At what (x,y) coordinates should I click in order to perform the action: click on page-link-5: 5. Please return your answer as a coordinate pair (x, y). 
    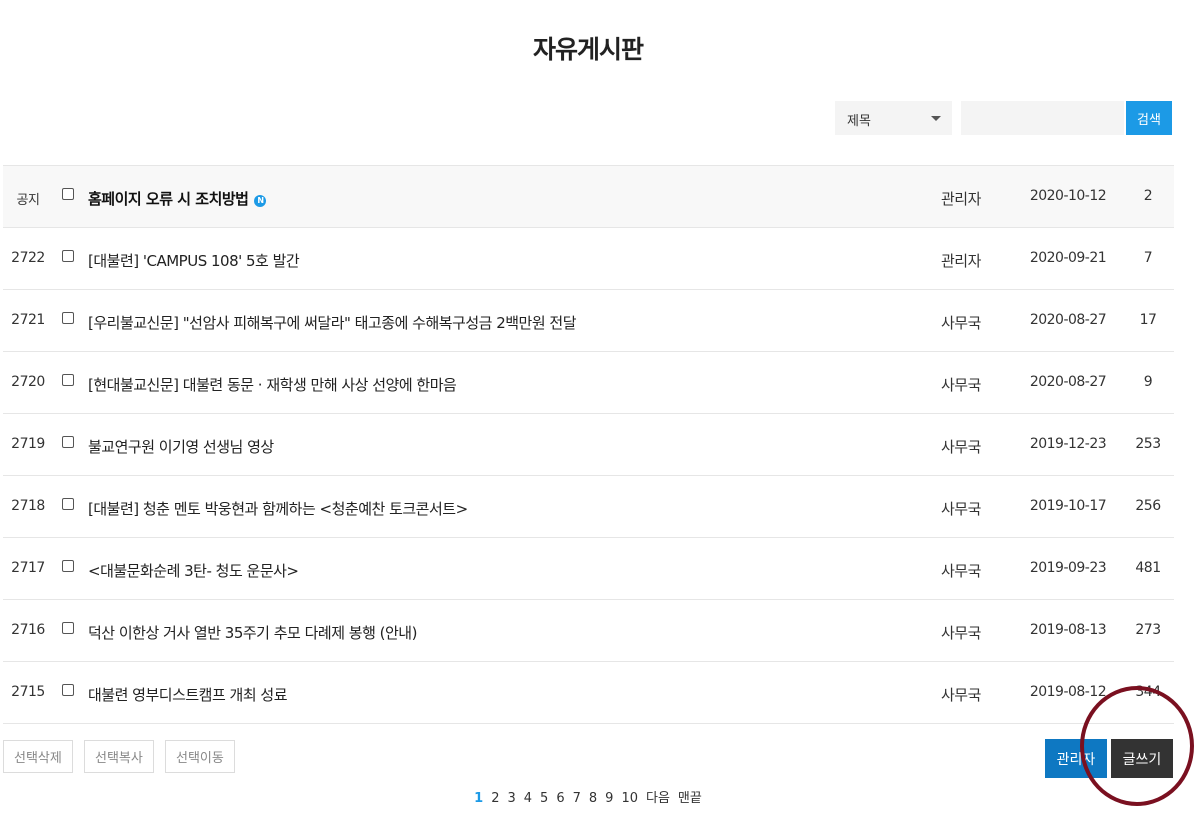
    Looking at the image, I should click on (544, 798).